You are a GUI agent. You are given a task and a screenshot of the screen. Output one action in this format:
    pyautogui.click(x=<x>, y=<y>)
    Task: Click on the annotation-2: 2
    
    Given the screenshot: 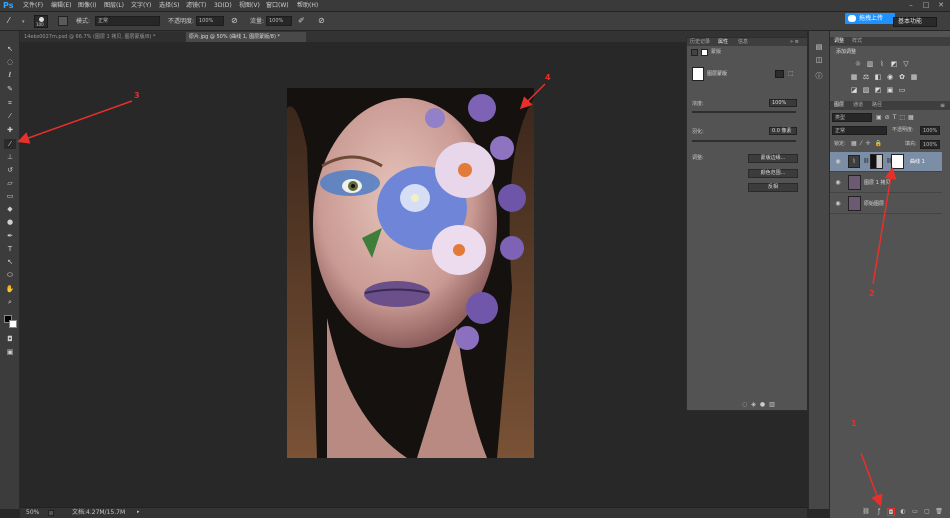 What is the action you would take?
    pyautogui.click(x=872, y=293)
    